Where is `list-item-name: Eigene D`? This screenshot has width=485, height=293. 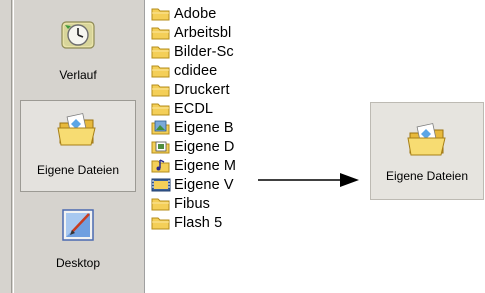
list-item-name: Eigene D is located at coordinates (204, 147).